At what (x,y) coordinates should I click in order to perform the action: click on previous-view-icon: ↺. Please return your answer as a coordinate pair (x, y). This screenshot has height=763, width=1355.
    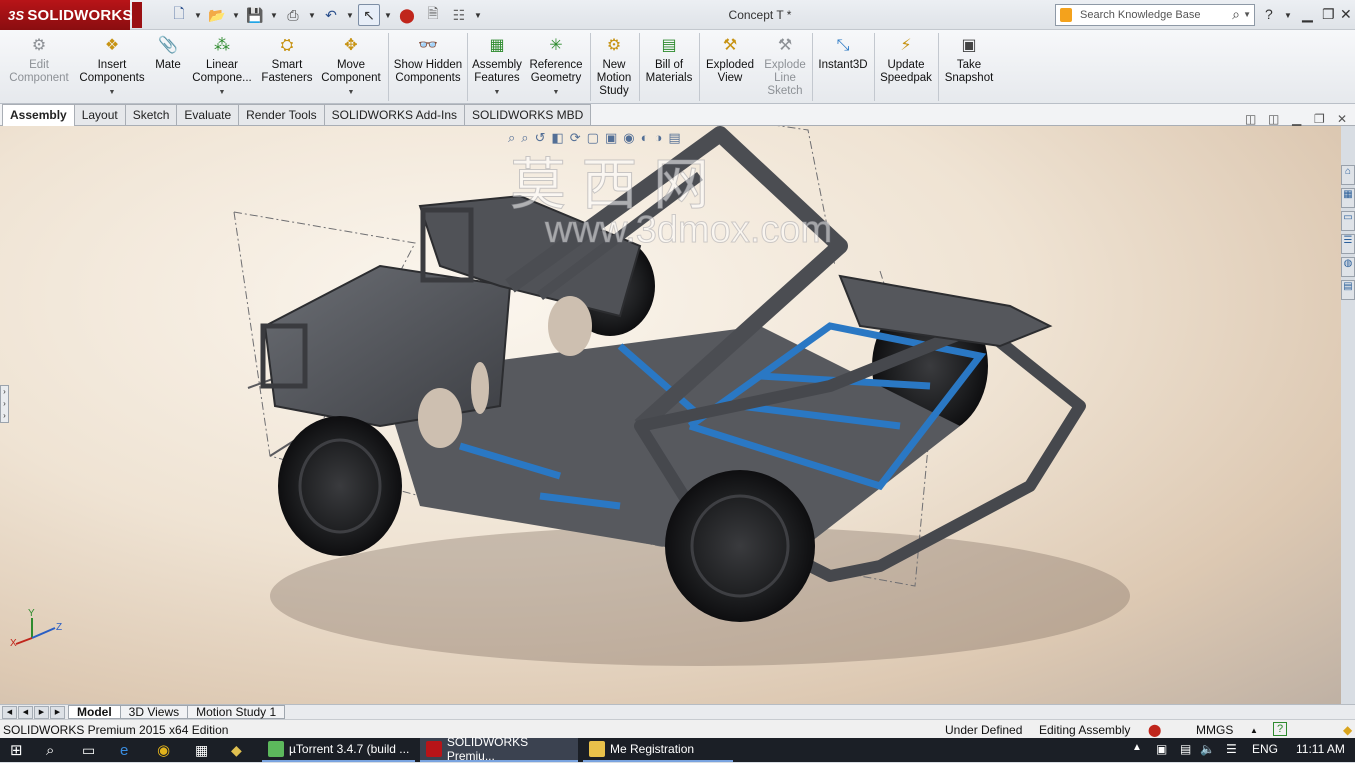
    Looking at the image, I should click on (540, 138).